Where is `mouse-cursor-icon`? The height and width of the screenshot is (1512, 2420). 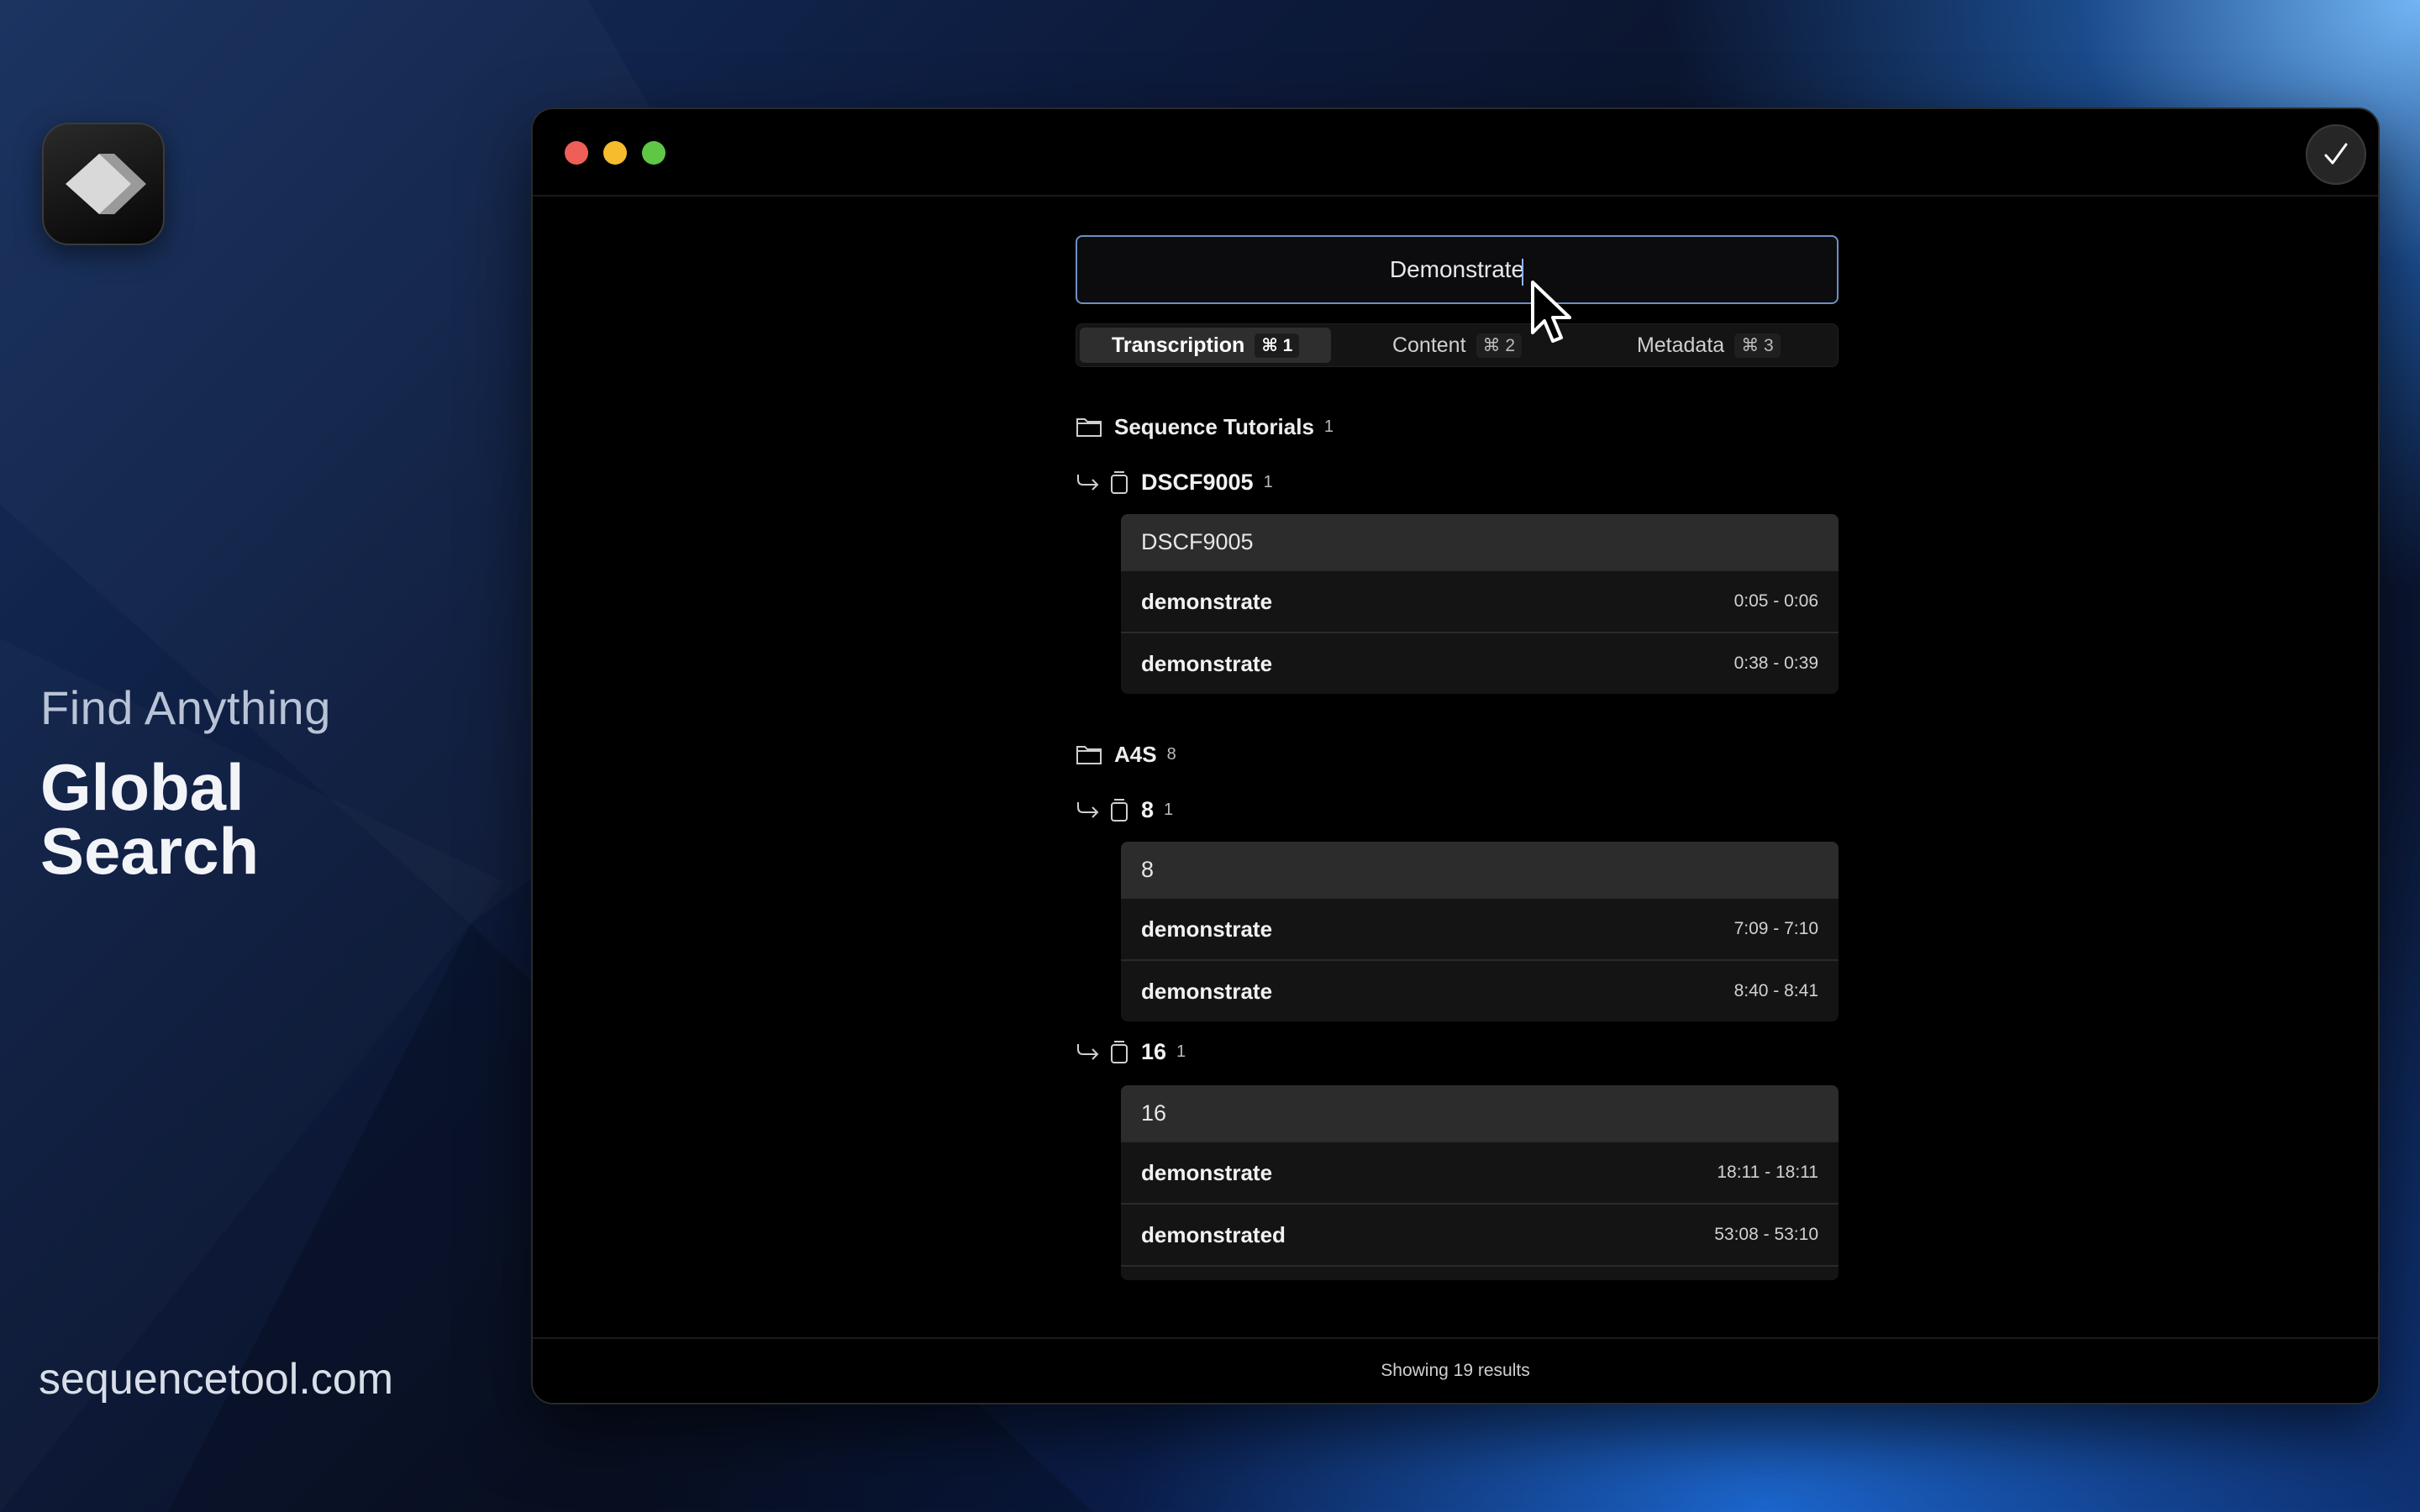 mouse-cursor-icon is located at coordinates (1551, 312).